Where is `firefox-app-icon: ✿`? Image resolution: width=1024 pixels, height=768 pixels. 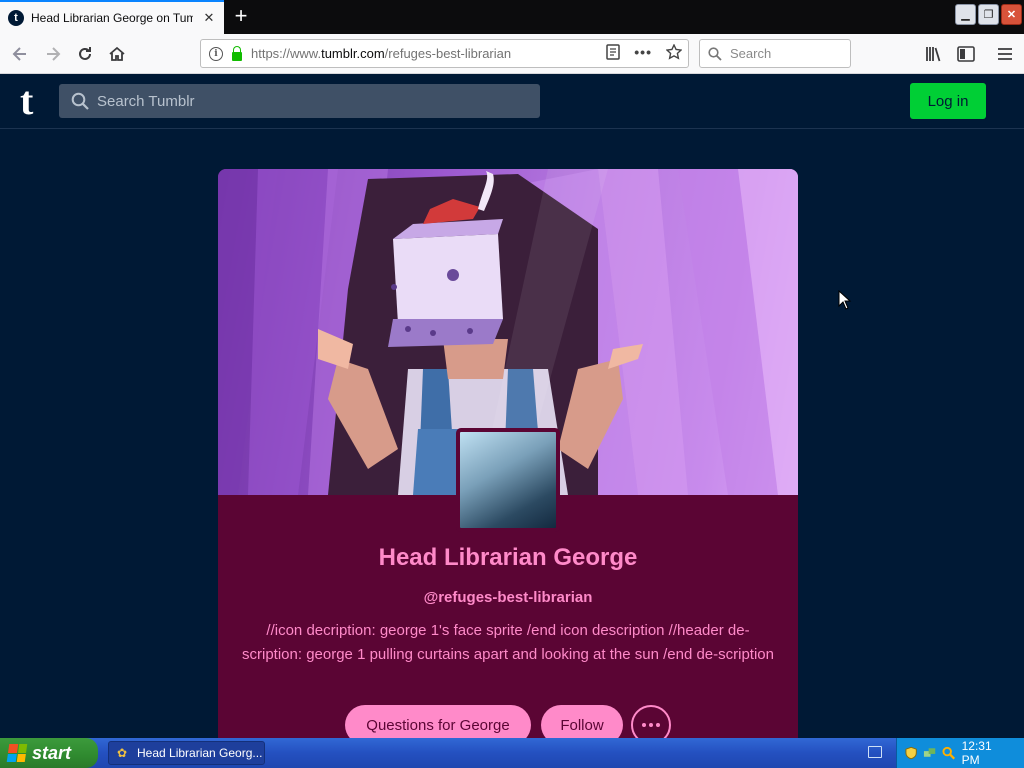 firefox-app-icon: ✿ is located at coordinates (122, 753).